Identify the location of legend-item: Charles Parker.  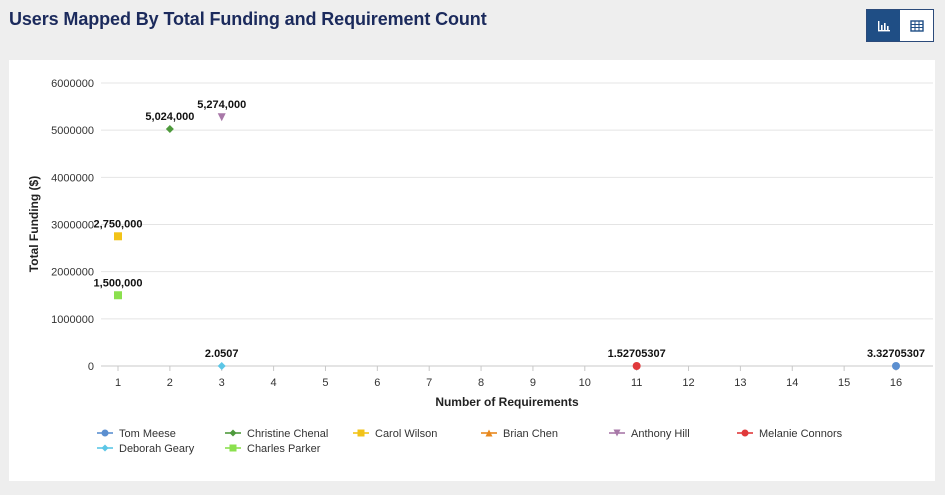
(284, 449).